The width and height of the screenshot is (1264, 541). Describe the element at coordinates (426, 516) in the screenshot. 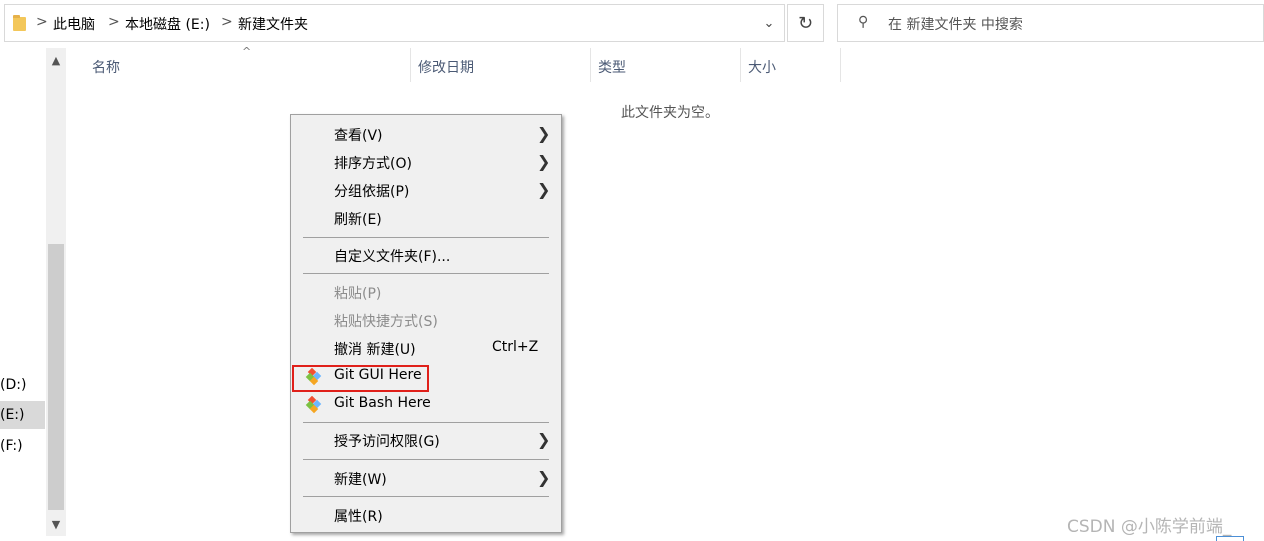

I see `menu-item-properties: 属性(R)` at that location.